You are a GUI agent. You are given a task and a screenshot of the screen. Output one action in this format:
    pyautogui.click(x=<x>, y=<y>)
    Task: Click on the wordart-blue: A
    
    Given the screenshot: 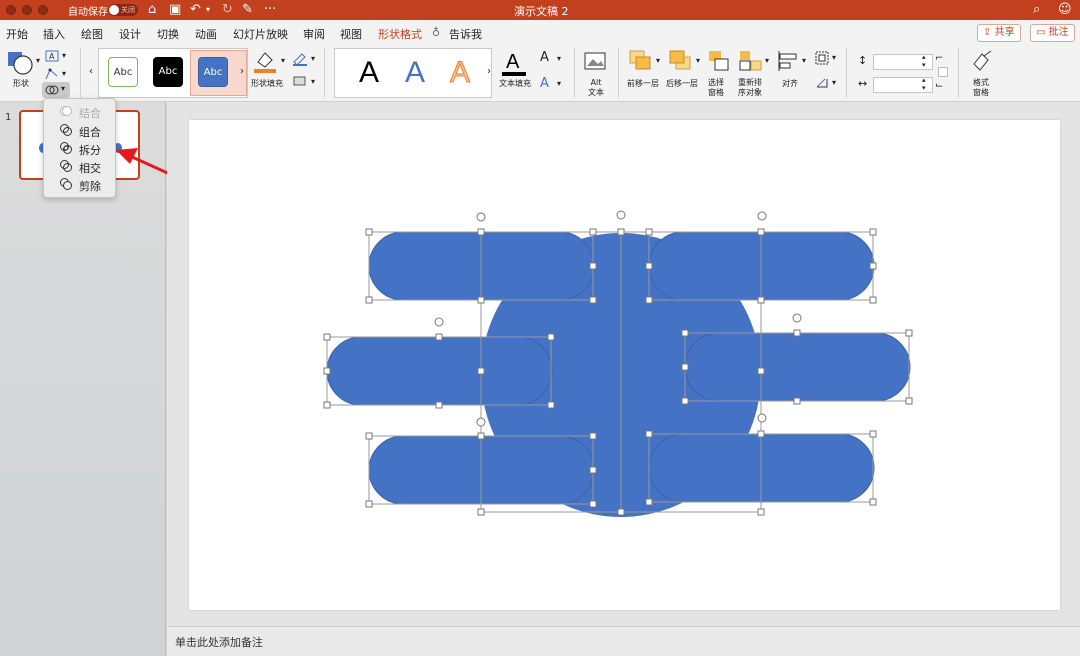 What is the action you would take?
    pyautogui.click(x=415, y=73)
    